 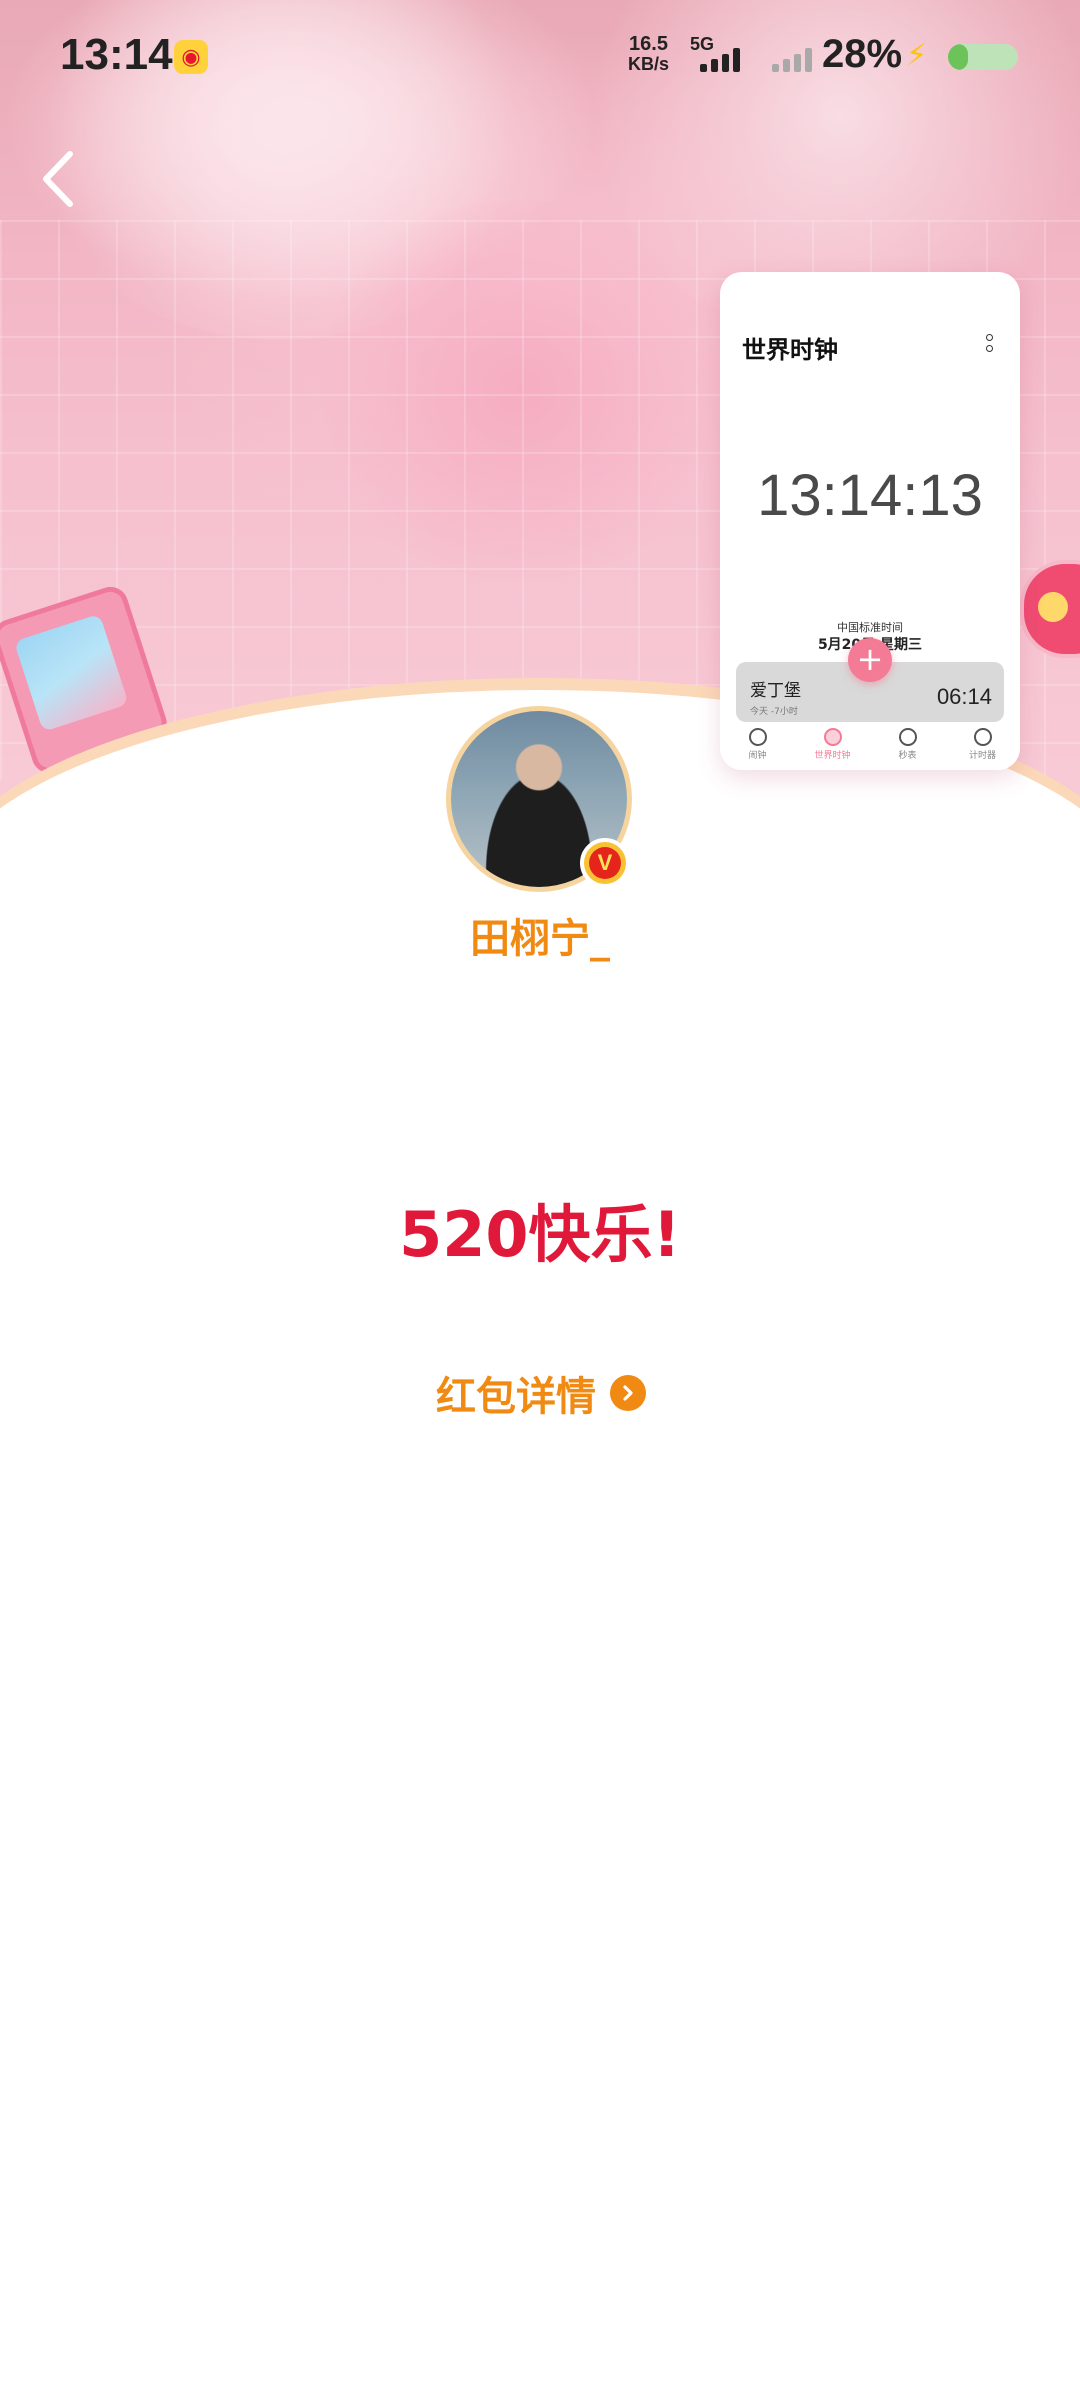 What do you see at coordinates (628, 1393) in the screenshot?
I see `chevron-right-icon` at bounding box center [628, 1393].